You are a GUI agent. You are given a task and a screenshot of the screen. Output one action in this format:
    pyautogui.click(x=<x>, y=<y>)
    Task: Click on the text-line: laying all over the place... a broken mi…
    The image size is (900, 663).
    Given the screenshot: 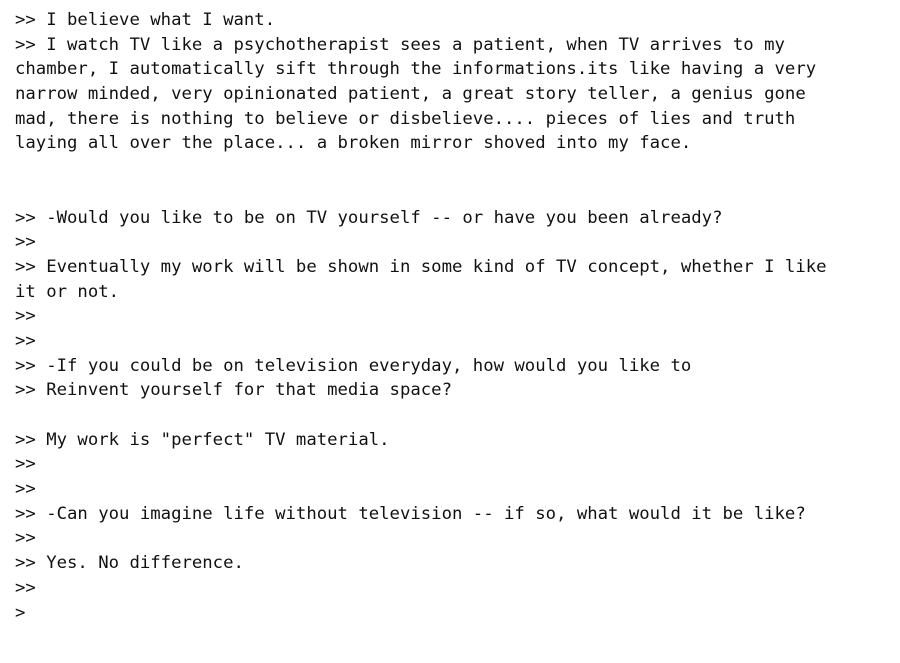 What is the action you would take?
    pyautogui.click(x=353, y=143)
    